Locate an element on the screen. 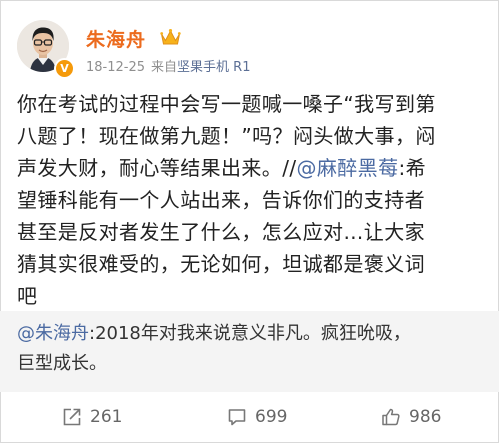 Image resolution: width=499 pixels, height=443 pixels. comment-button: 699 is located at coordinates (257, 416).